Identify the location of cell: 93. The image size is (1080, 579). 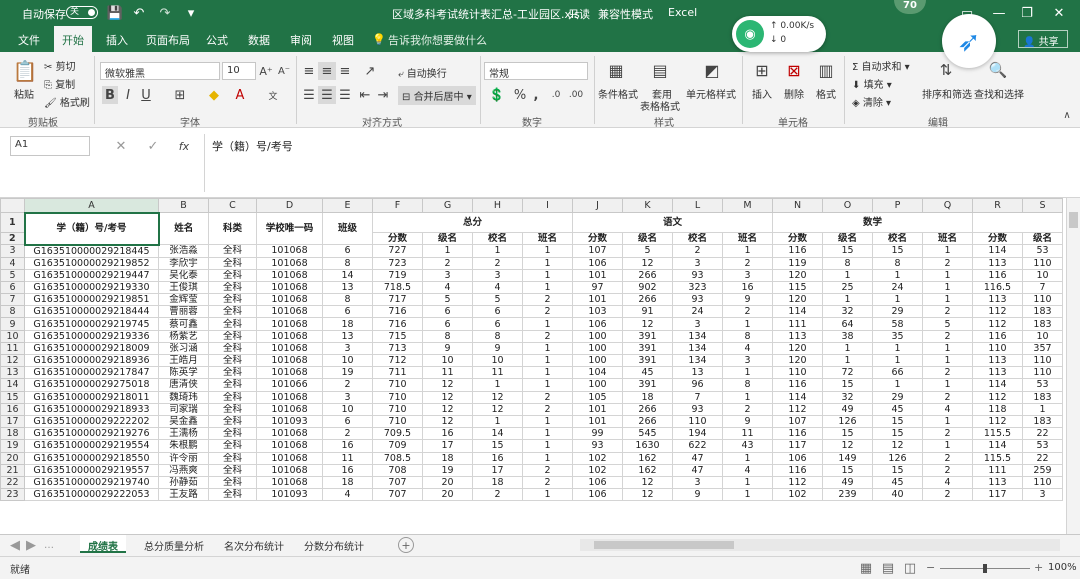
(697, 300).